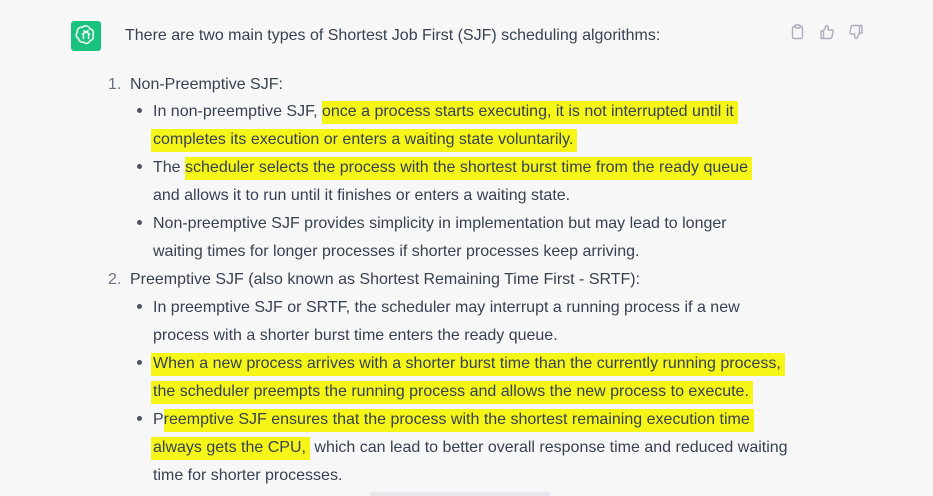  I want to click on list-item-1: 1. Non-Preemptive SJF:, so click(195, 85).